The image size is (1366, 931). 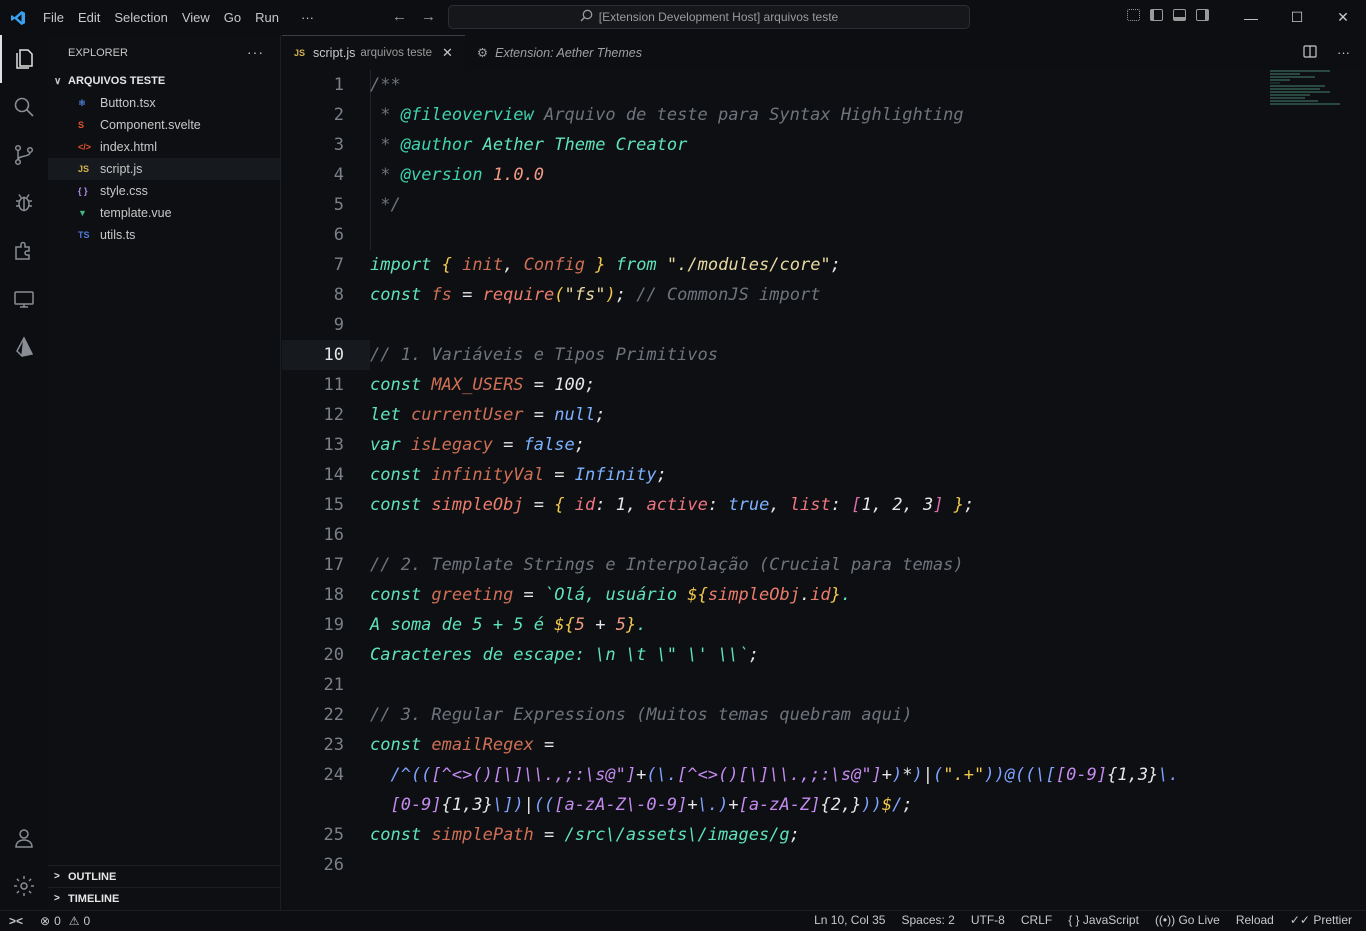 What do you see at coordinates (164, 876) in the screenshot?
I see `outline-section: > OUTLINE` at bounding box center [164, 876].